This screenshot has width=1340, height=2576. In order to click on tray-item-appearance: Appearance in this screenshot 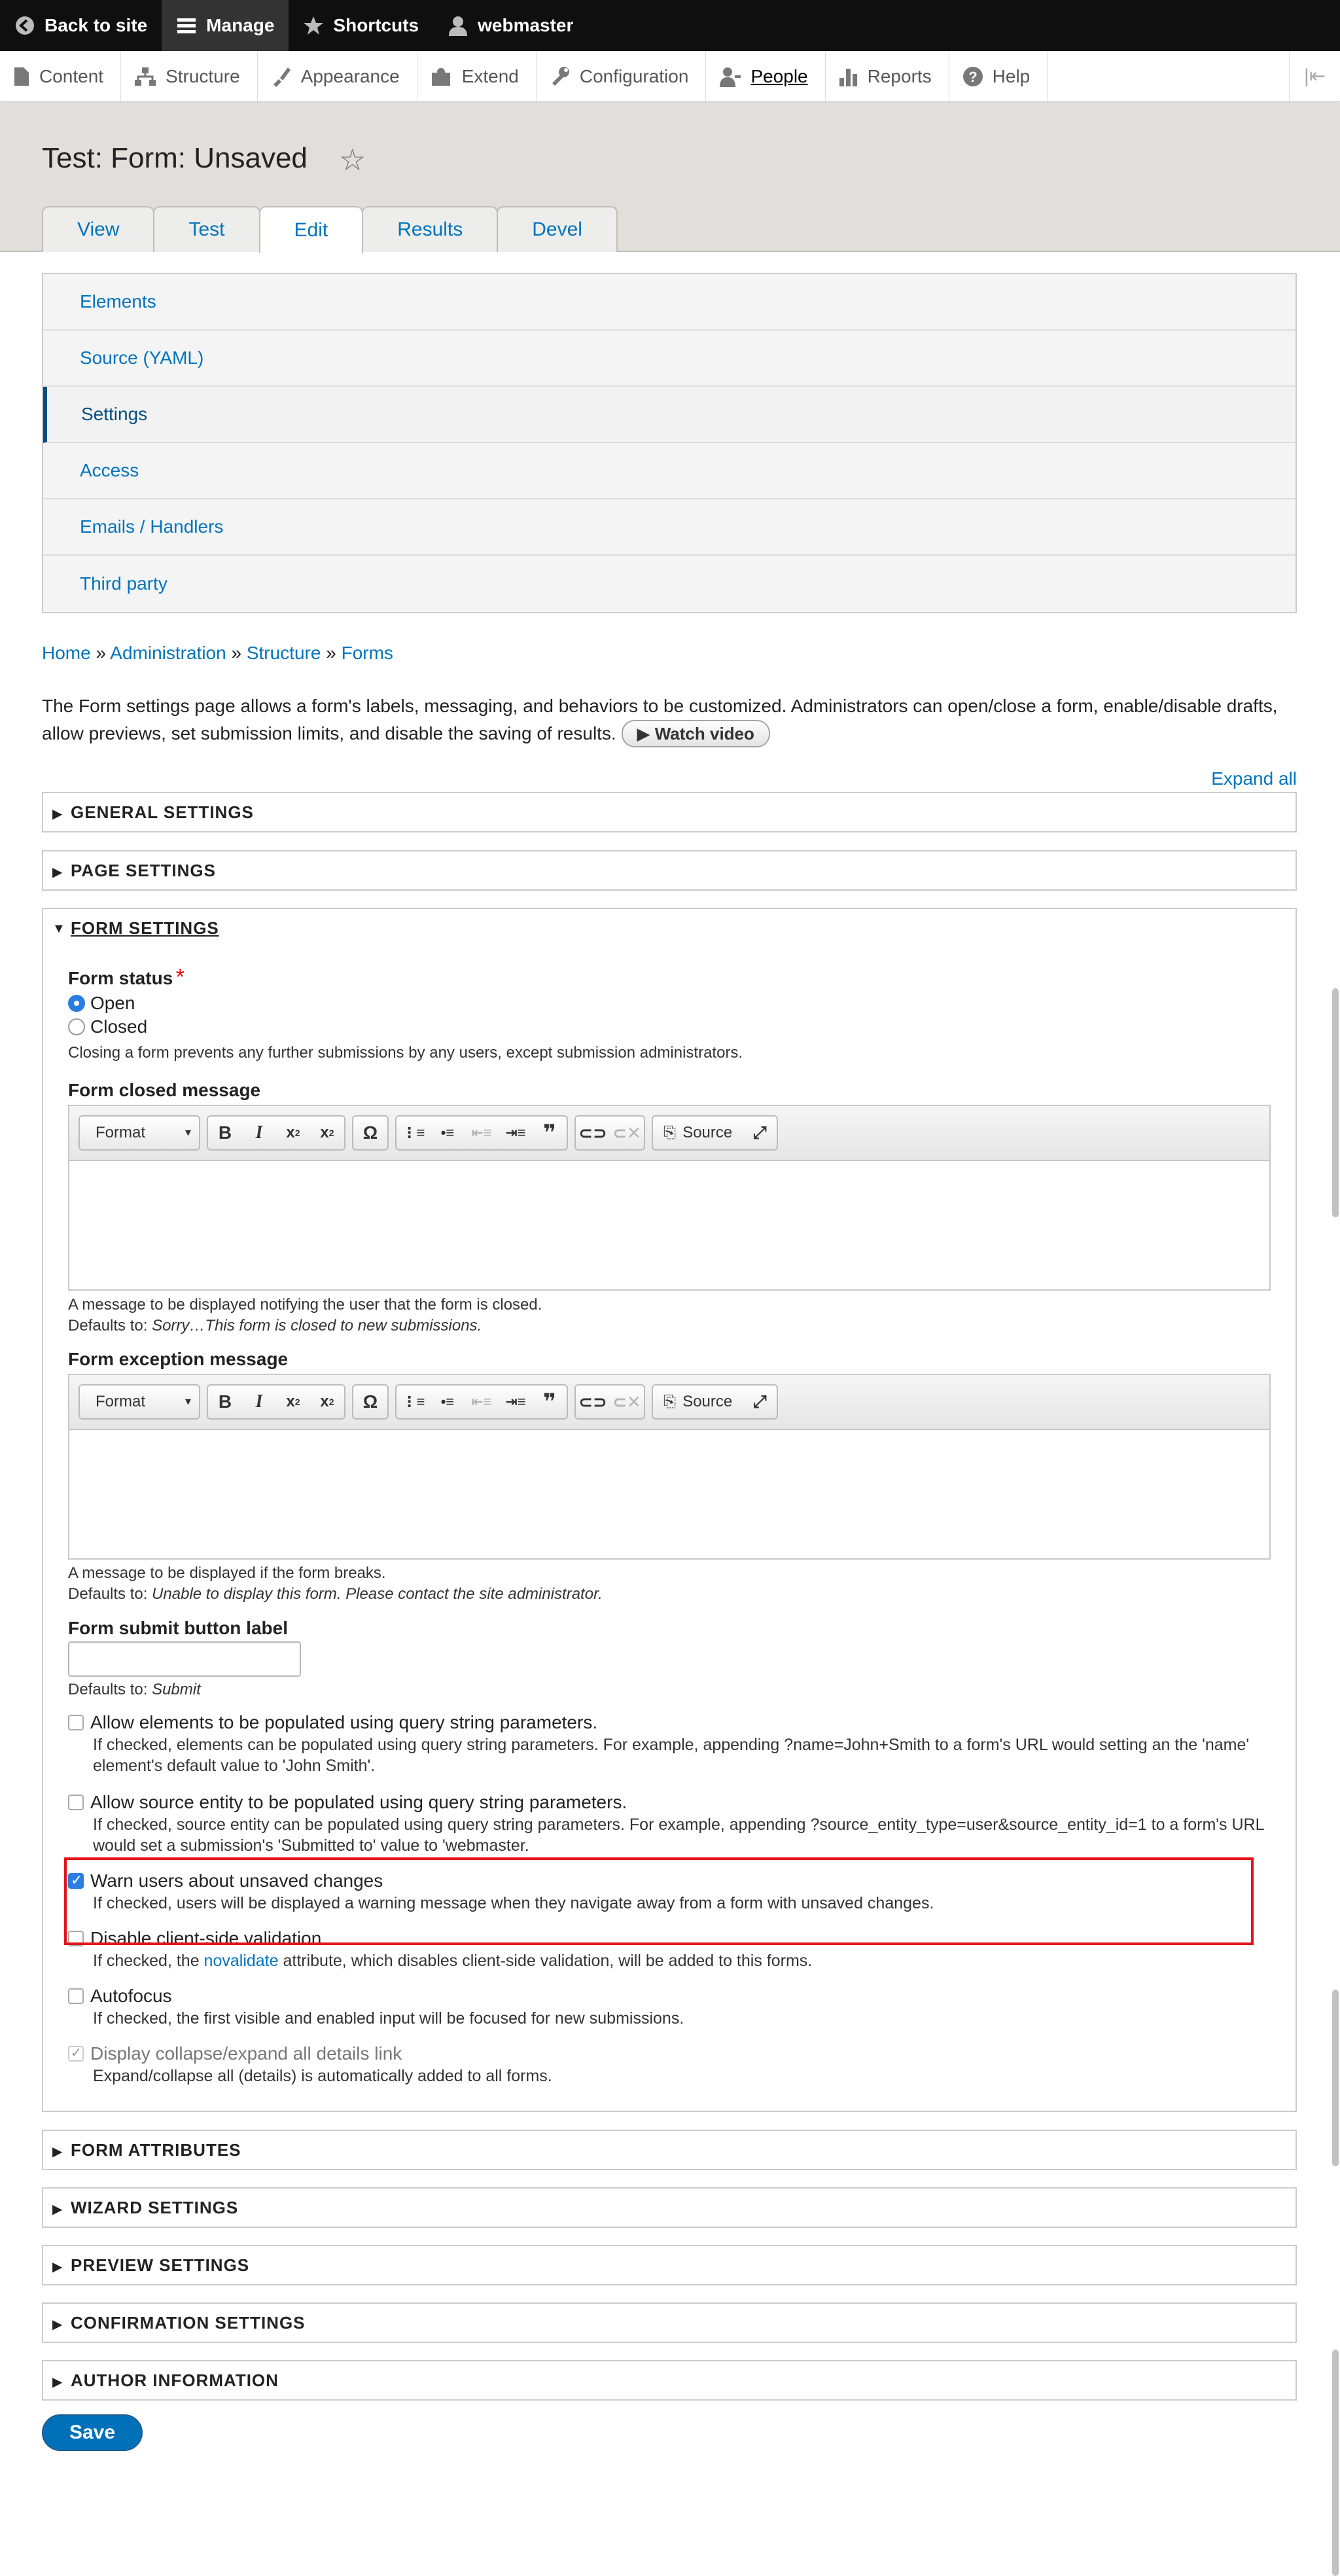, I will do `click(337, 76)`.